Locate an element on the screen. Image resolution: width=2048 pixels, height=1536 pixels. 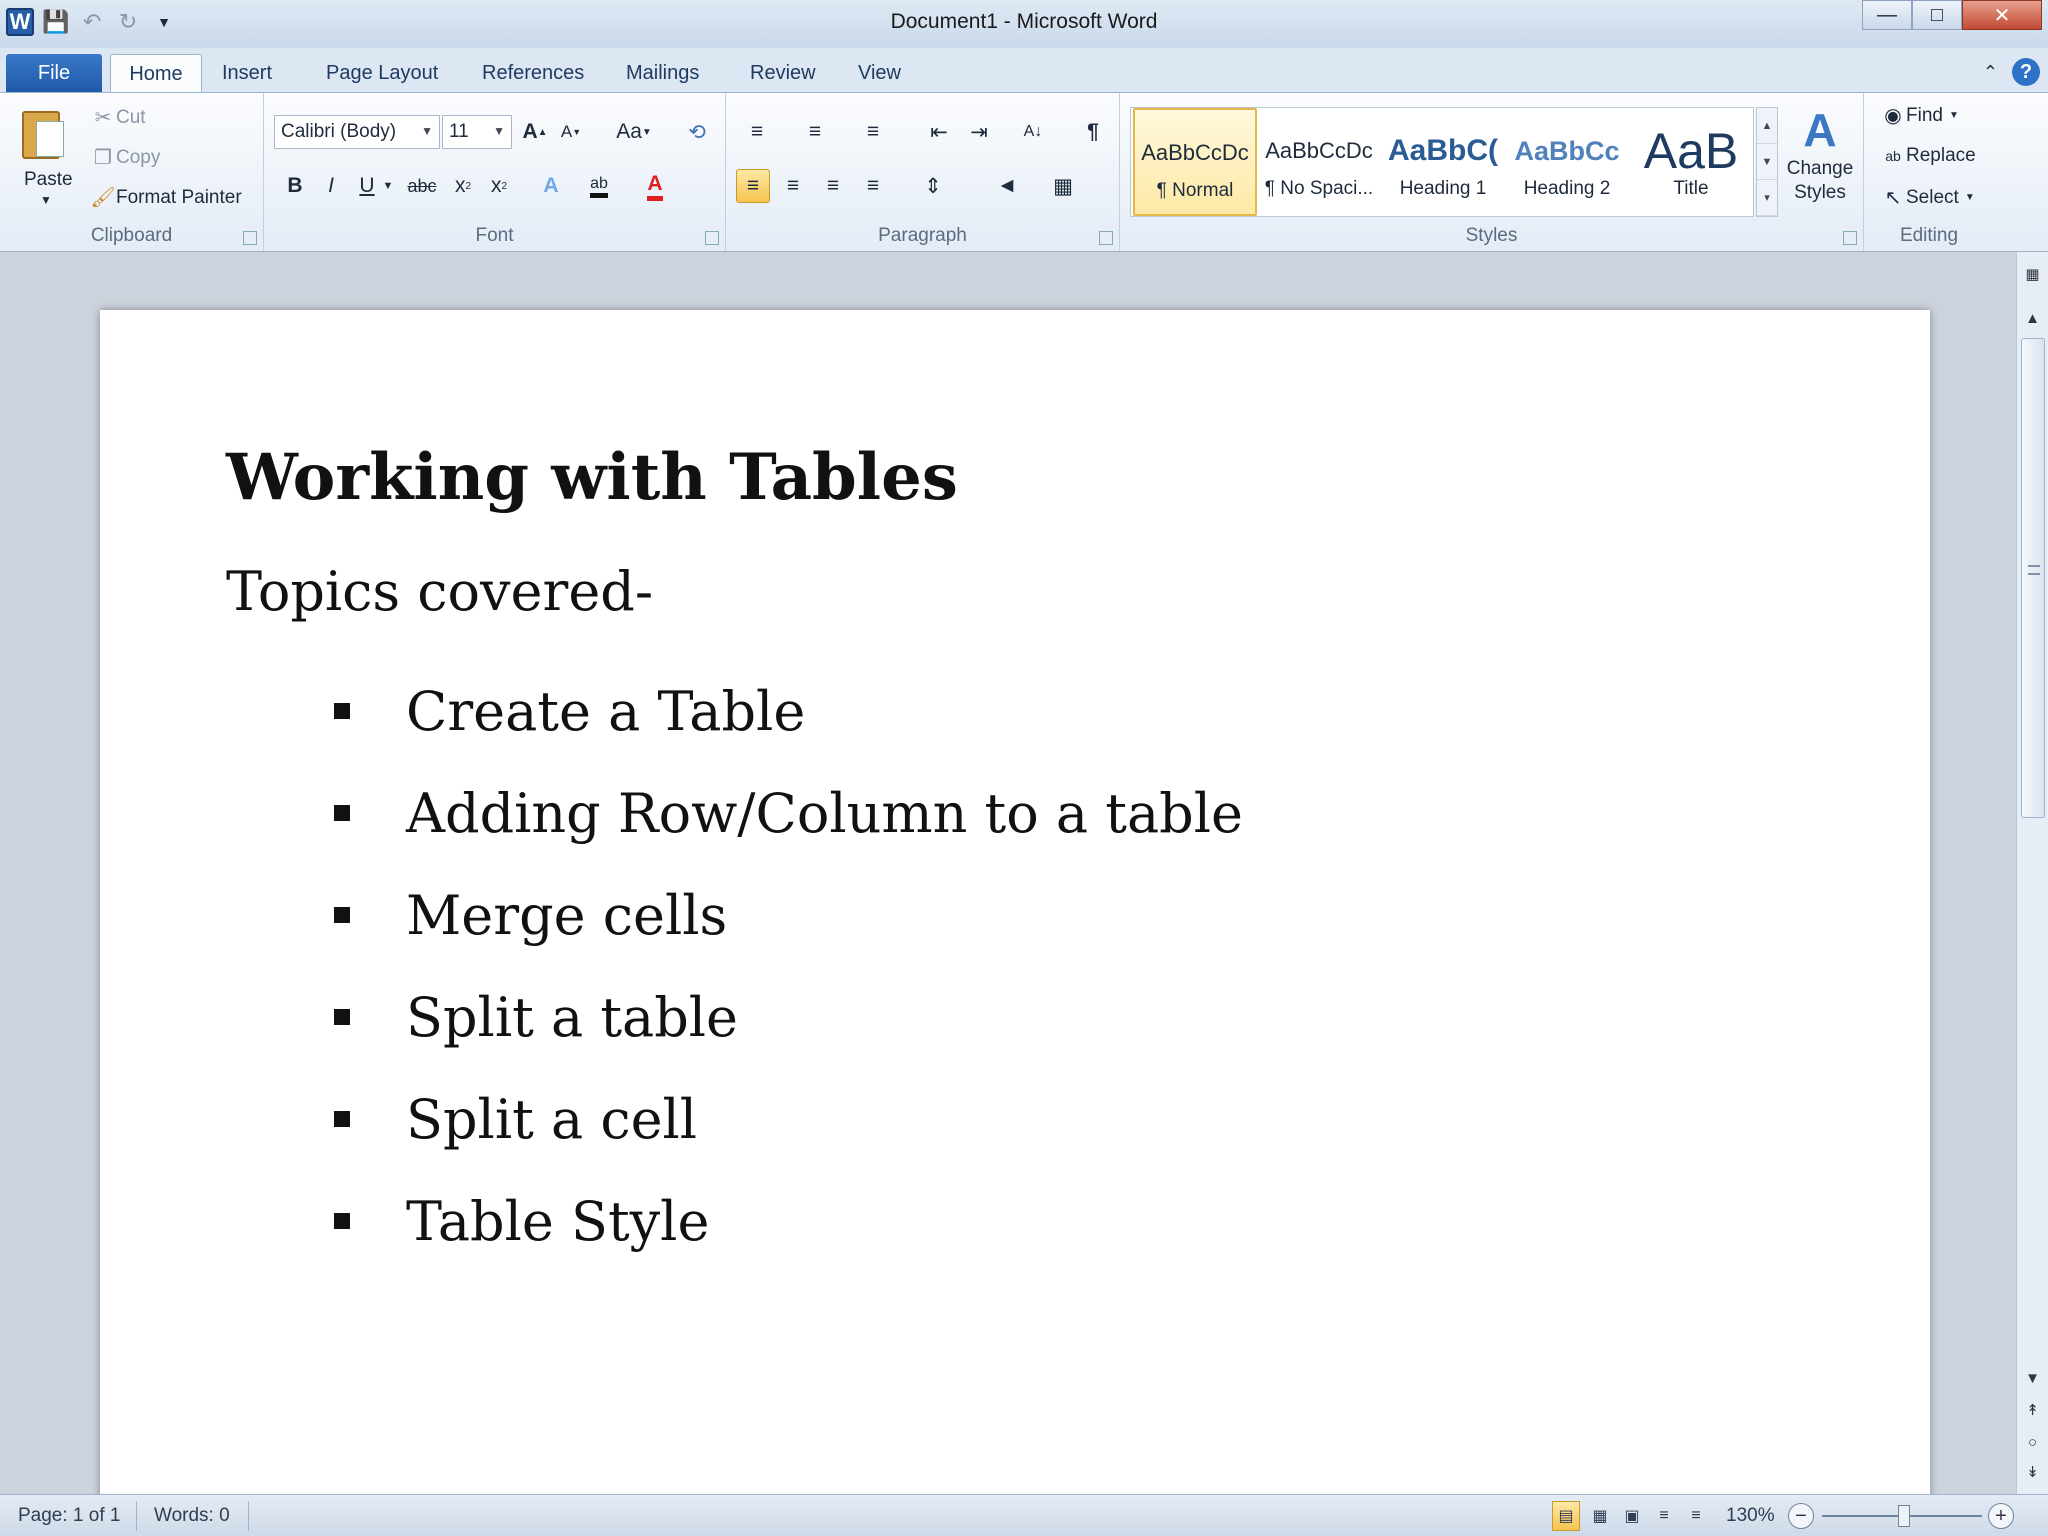
tab-page-layout: Page Layout is located at coordinates (382, 73).